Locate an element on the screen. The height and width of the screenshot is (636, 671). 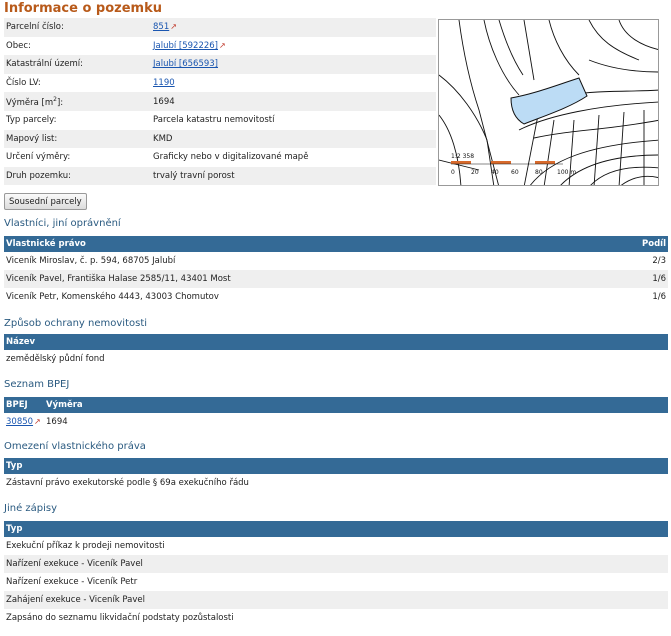
record-type: Nařízení exekuce - Viceník Petr is located at coordinates (72, 582).